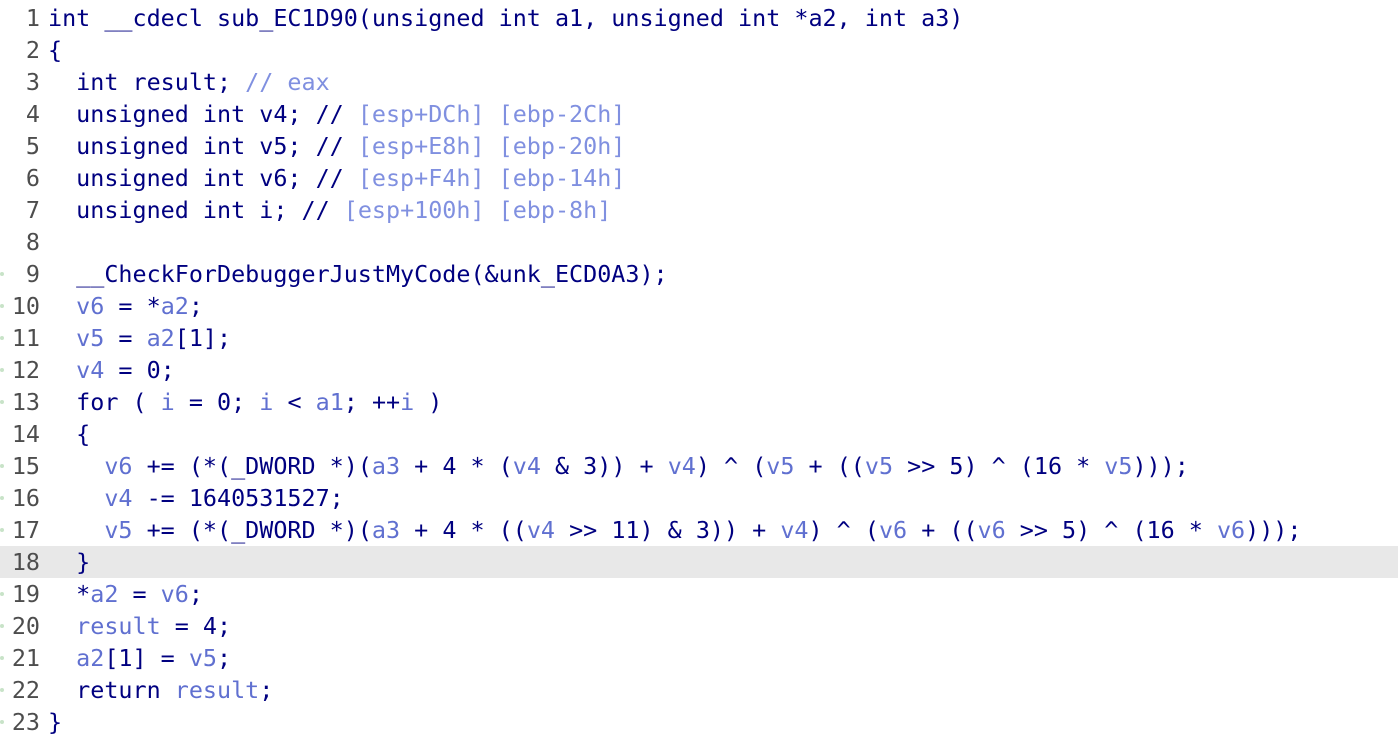  What do you see at coordinates (195, 498) in the screenshot?
I see `code-text: v4 -= 1640531527;` at bounding box center [195, 498].